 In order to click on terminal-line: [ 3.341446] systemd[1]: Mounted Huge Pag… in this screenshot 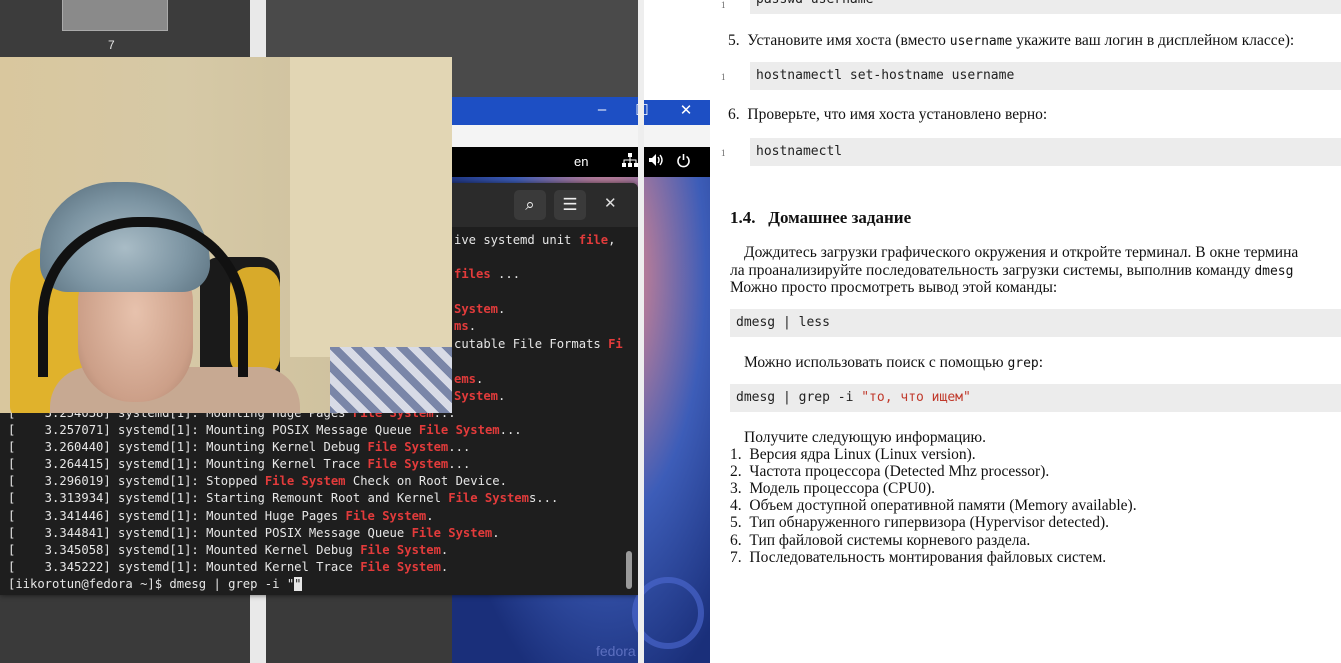, I will do `click(221, 516)`.